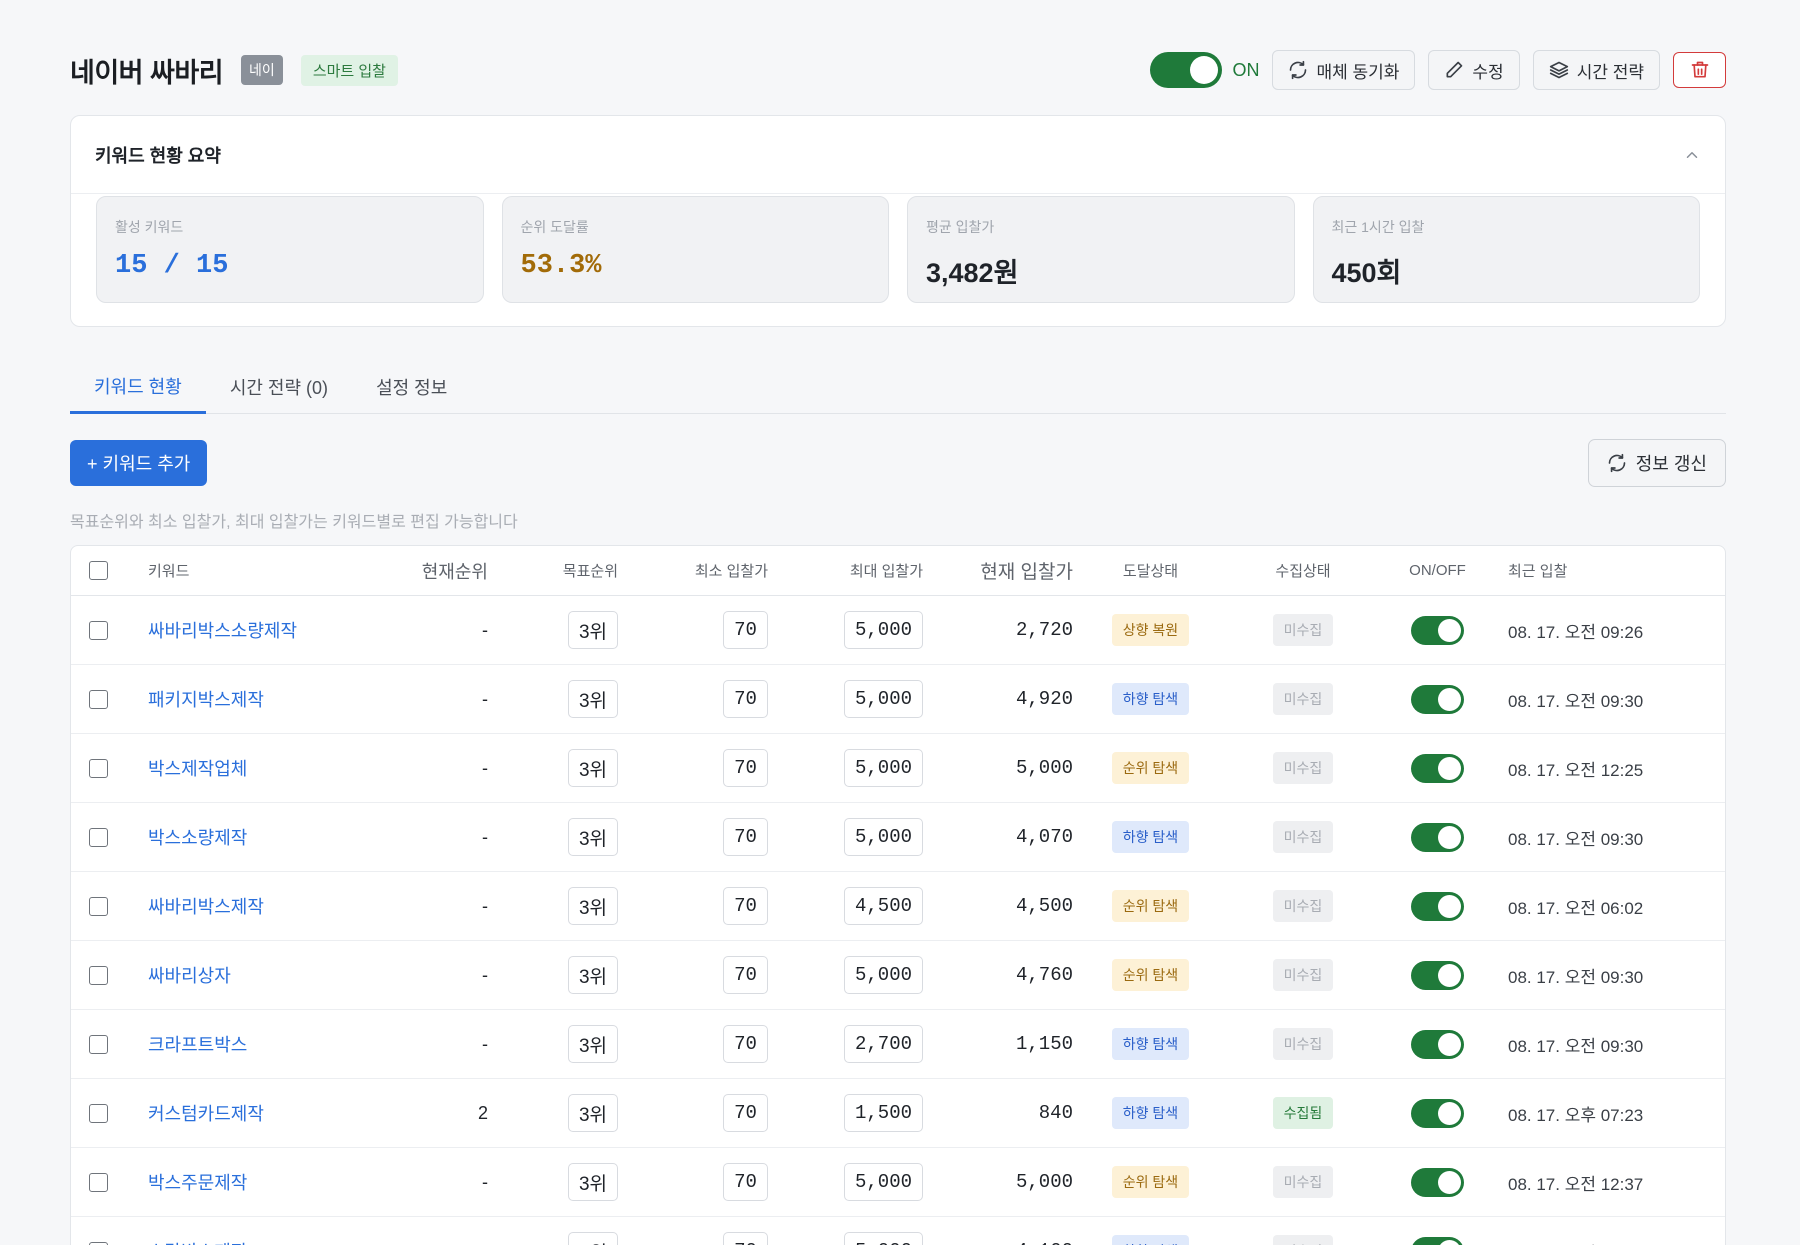 The image size is (1800, 1245). What do you see at coordinates (1474, 70) in the screenshot?
I see `edit-button: 수정` at bounding box center [1474, 70].